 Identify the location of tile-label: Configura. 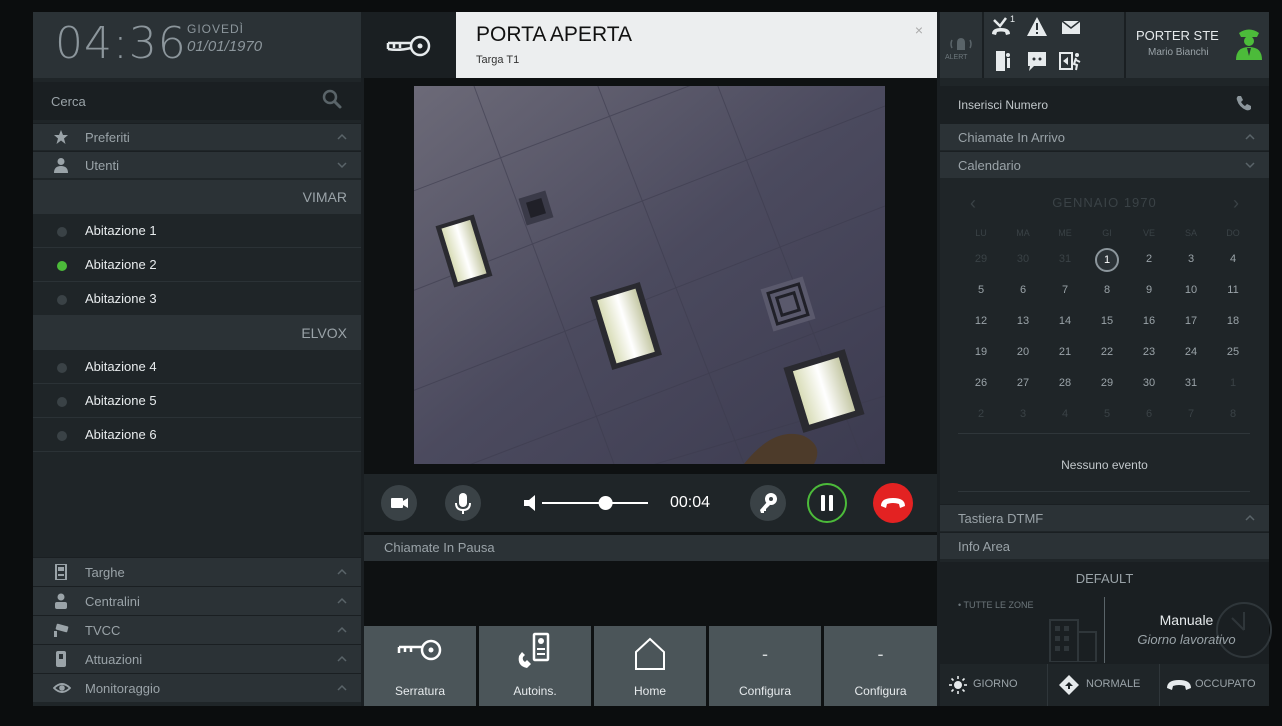
(880, 691).